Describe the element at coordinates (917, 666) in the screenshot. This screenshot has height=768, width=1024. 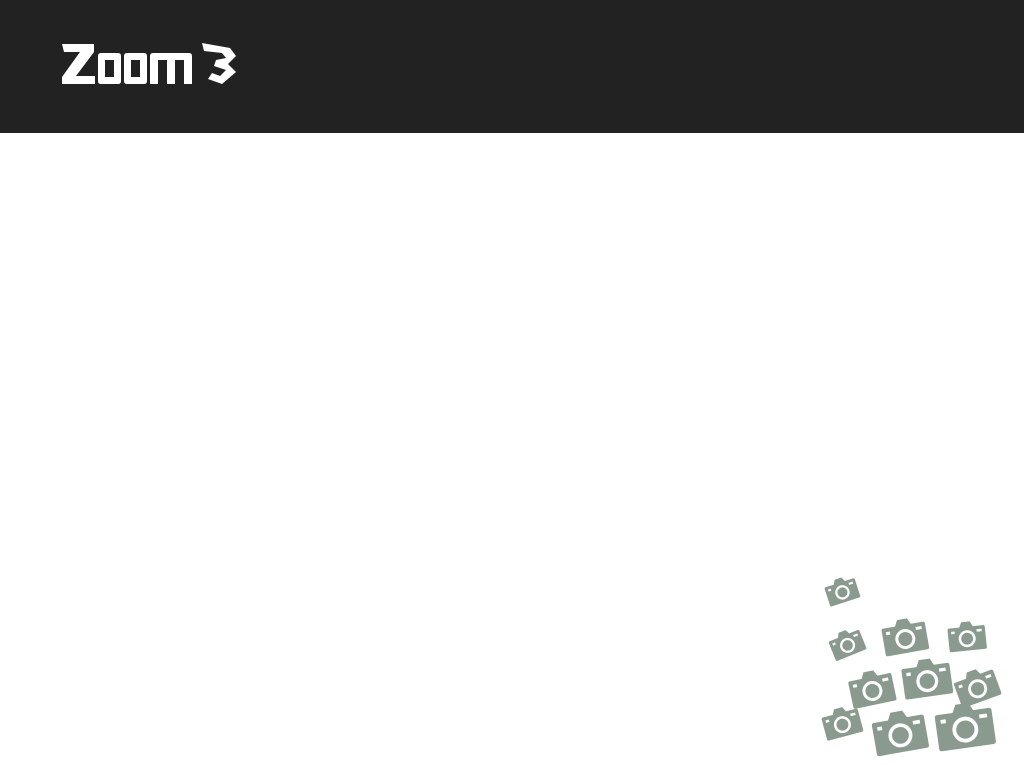
I see `camera-cluster-icon` at that location.